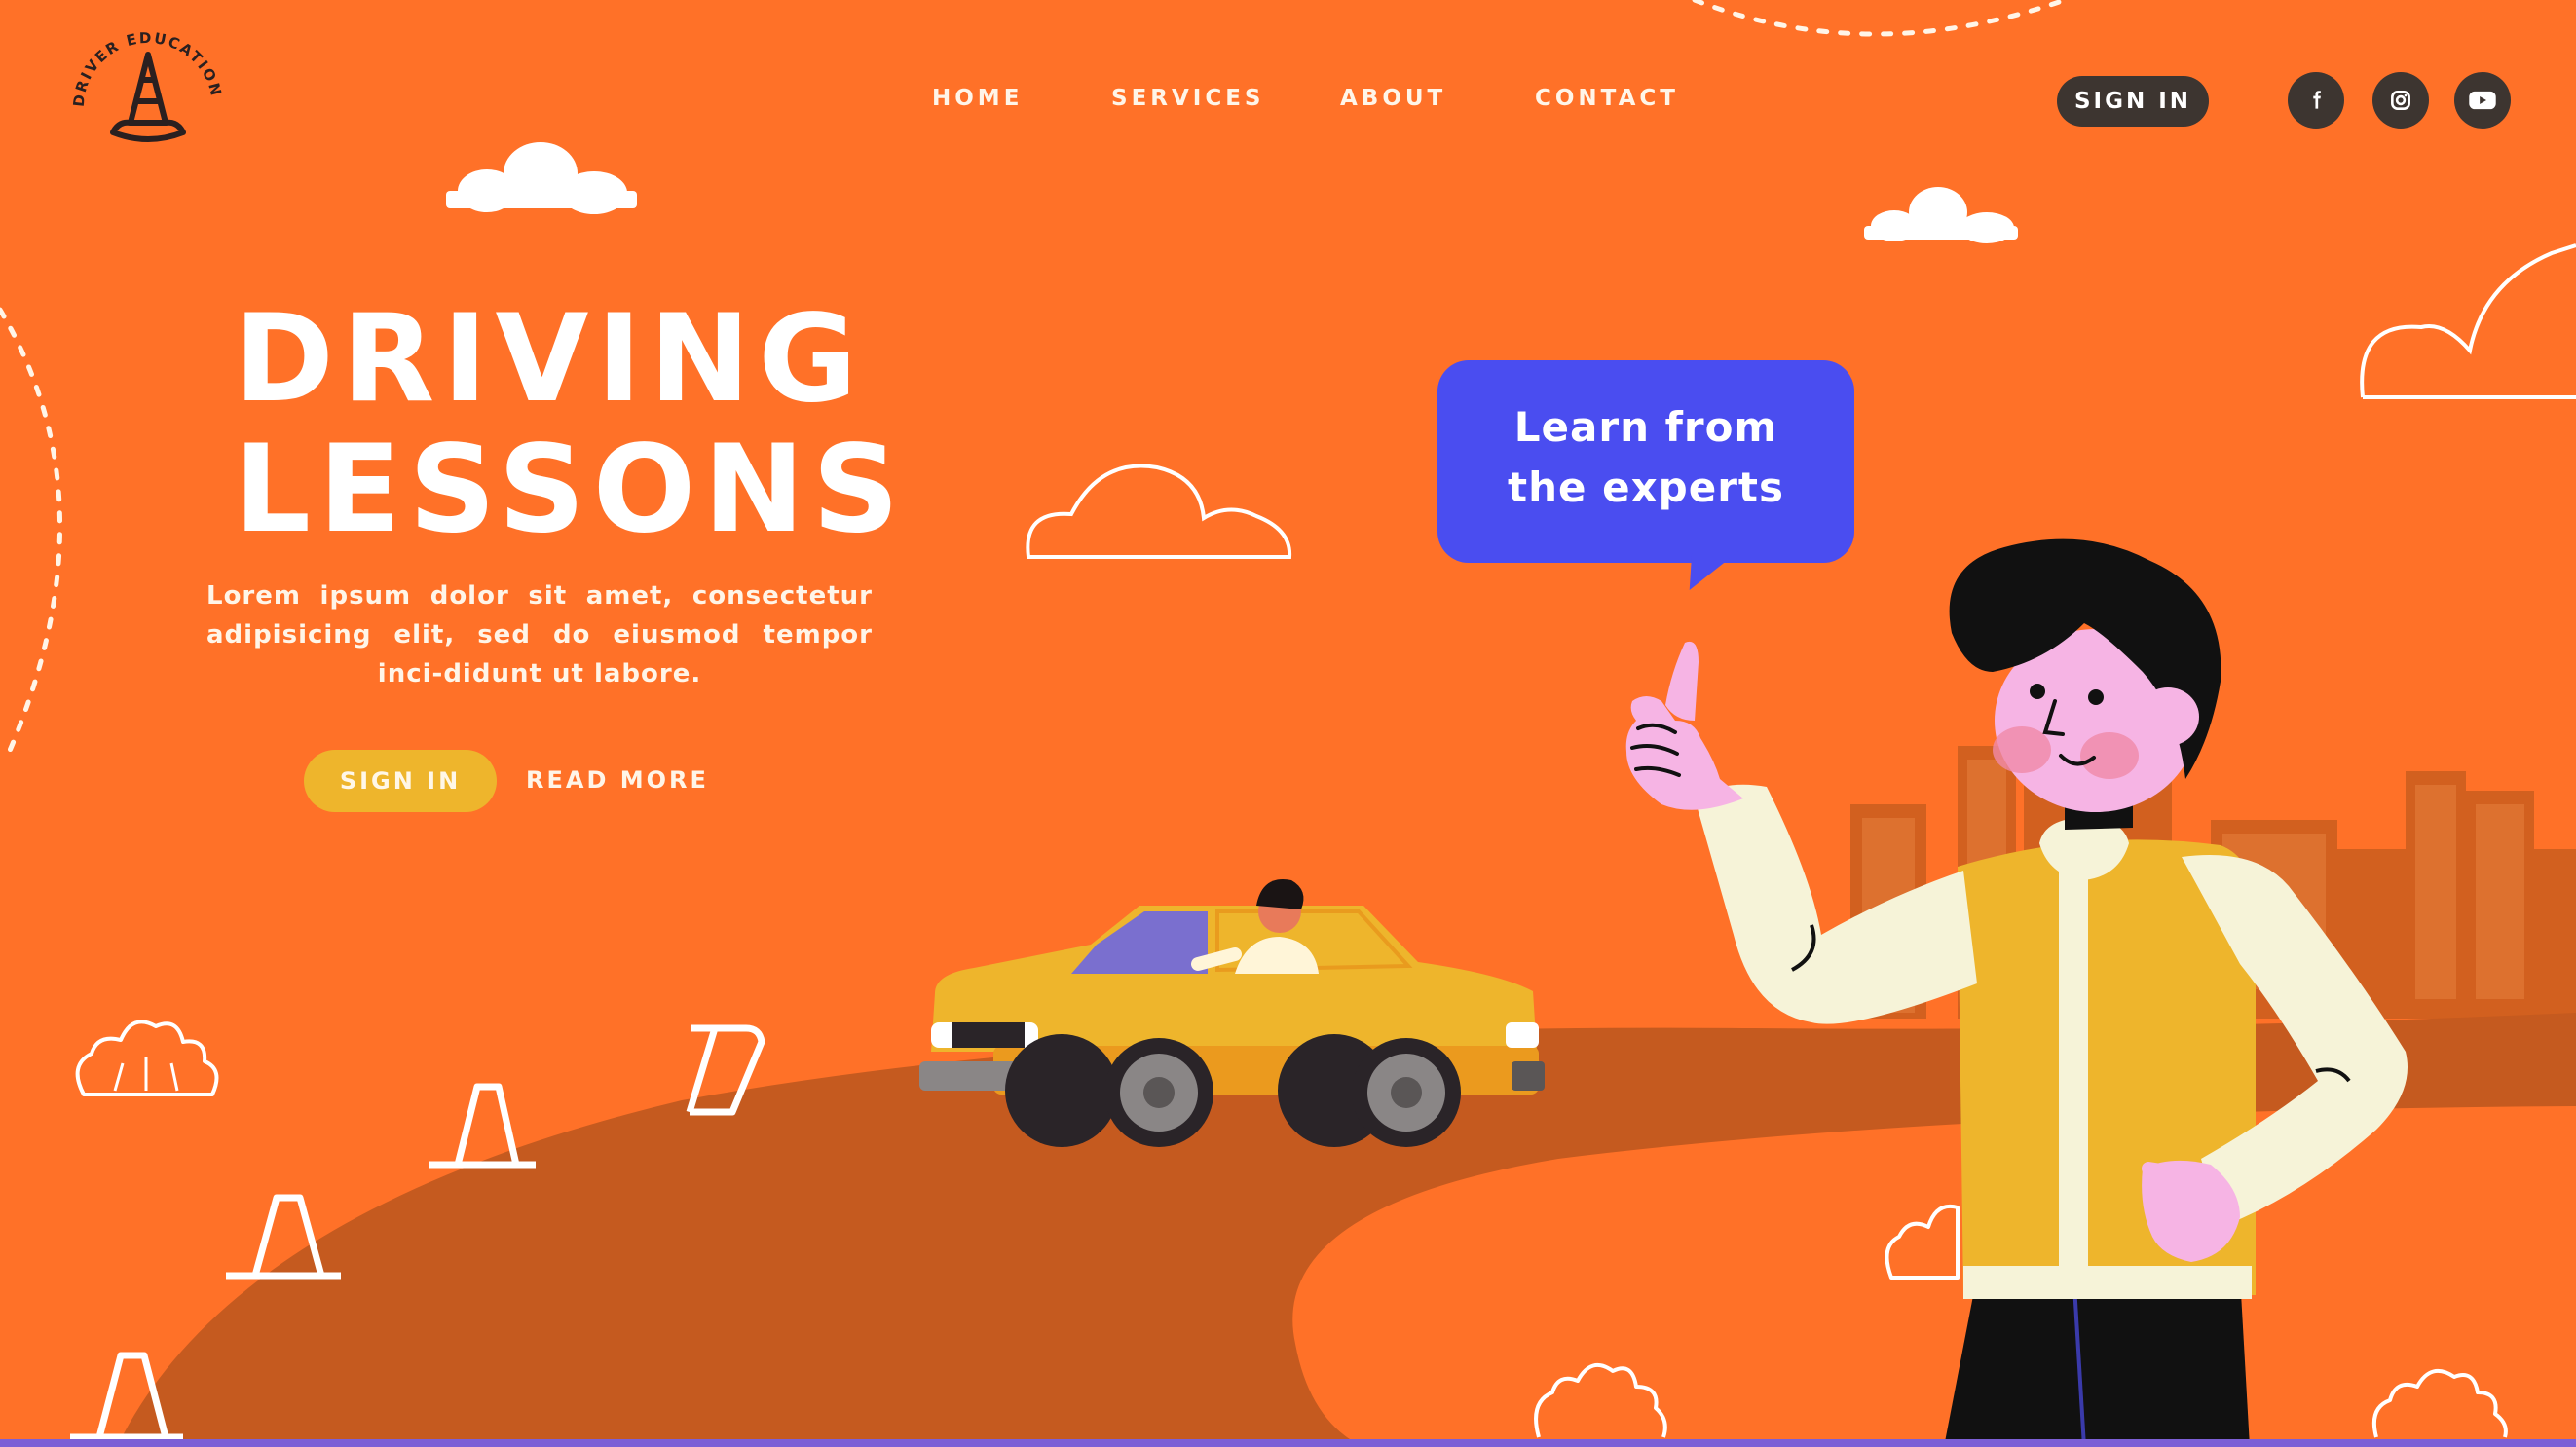 The width and height of the screenshot is (2576, 1447). Describe the element at coordinates (2133, 101) in the screenshot. I see `header-sign-in-button: SIGN IN` at that location.